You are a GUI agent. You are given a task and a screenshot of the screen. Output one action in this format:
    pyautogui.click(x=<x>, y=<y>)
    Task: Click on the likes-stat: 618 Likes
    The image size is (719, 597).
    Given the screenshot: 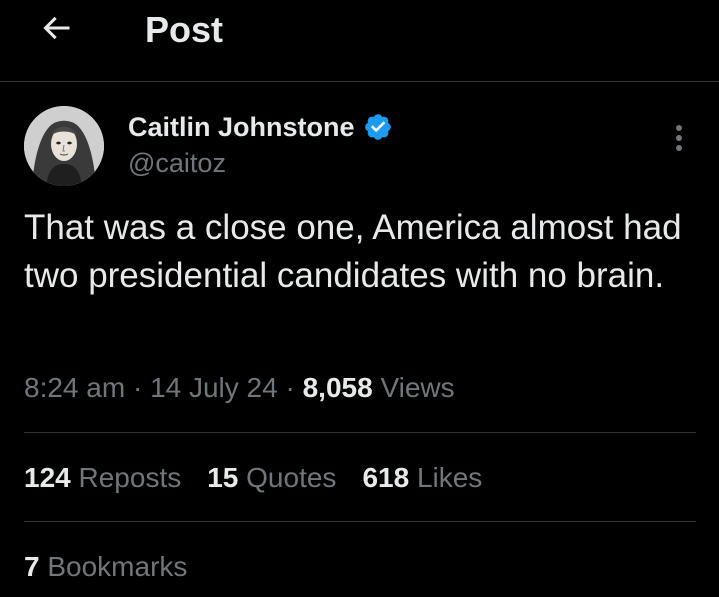 What is the action you would take?
    pyautogui.click(x=422, y=478)
    